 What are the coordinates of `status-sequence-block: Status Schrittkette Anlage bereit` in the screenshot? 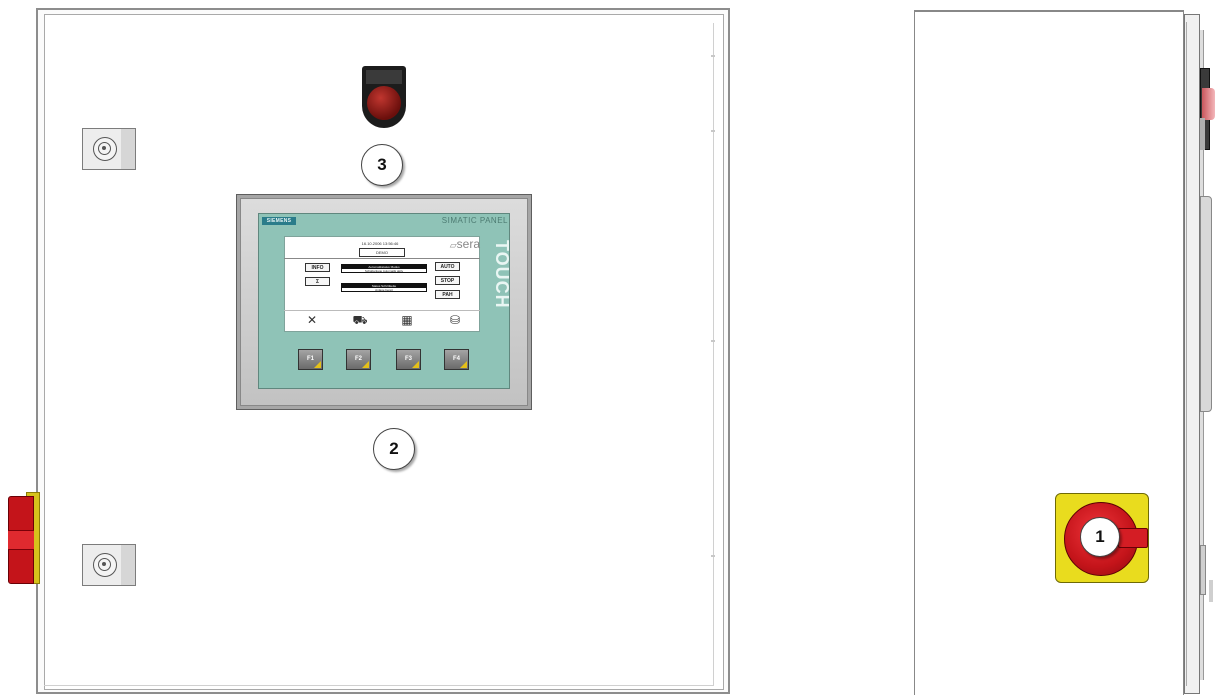 It's located at (384, 287).